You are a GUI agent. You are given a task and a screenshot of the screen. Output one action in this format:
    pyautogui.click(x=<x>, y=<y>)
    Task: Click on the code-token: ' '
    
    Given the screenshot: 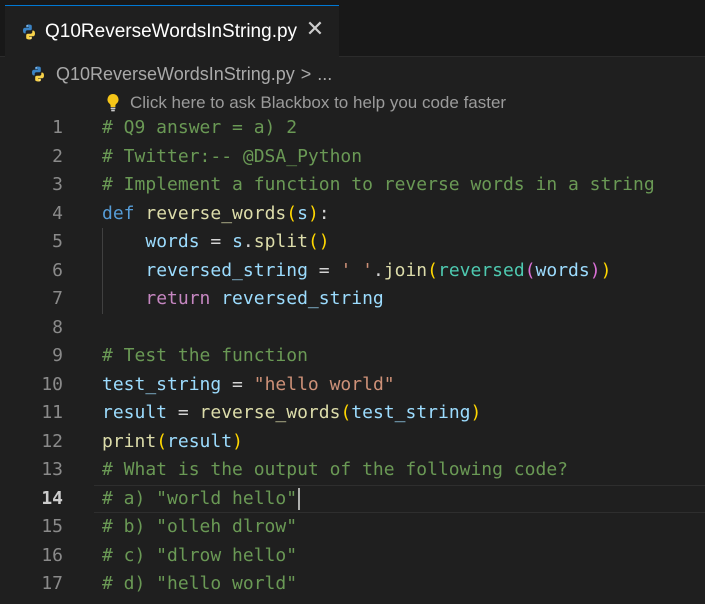 What is the action you would take?
    pyautogui.click(x=356, y=270)
    